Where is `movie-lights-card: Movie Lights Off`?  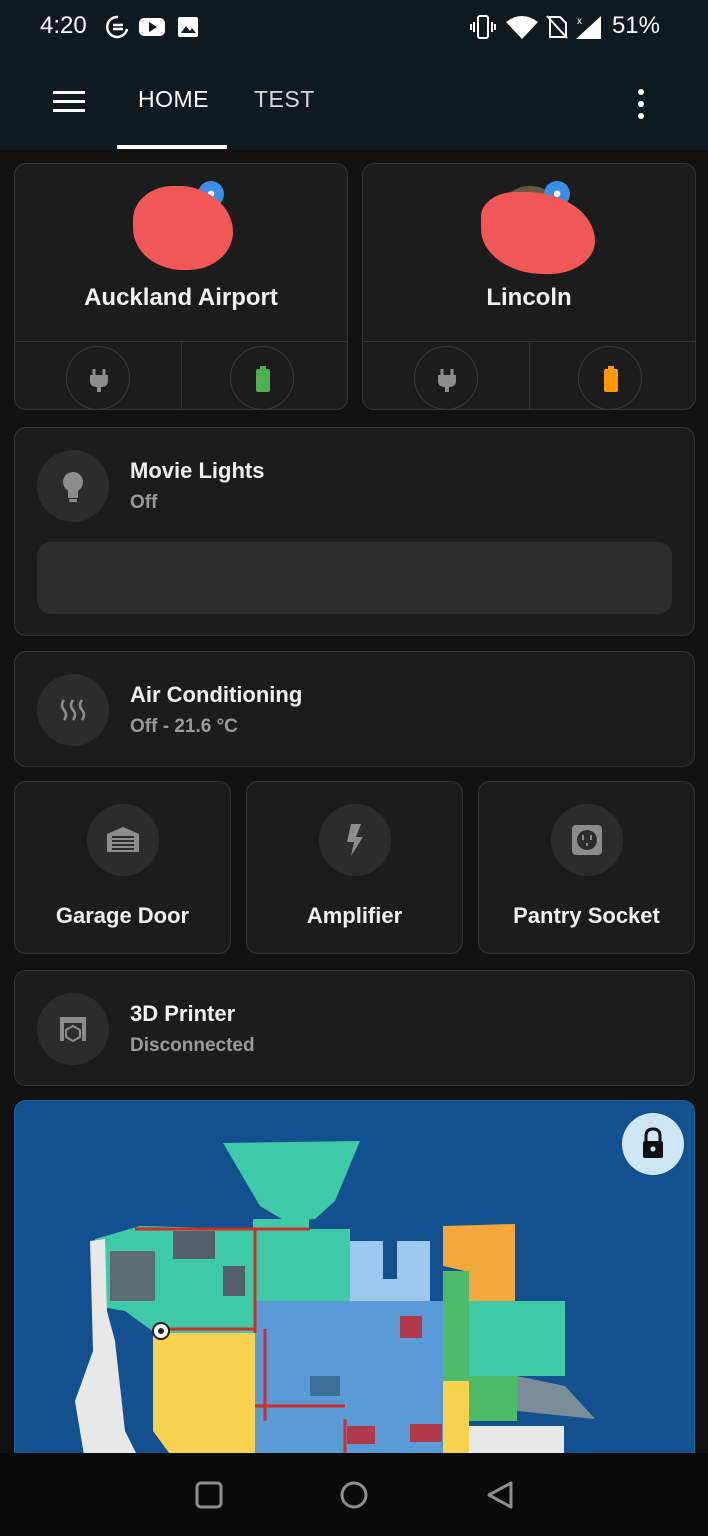 movie-lights-card: Movie Lights Off is located at coordinates (354, 531).